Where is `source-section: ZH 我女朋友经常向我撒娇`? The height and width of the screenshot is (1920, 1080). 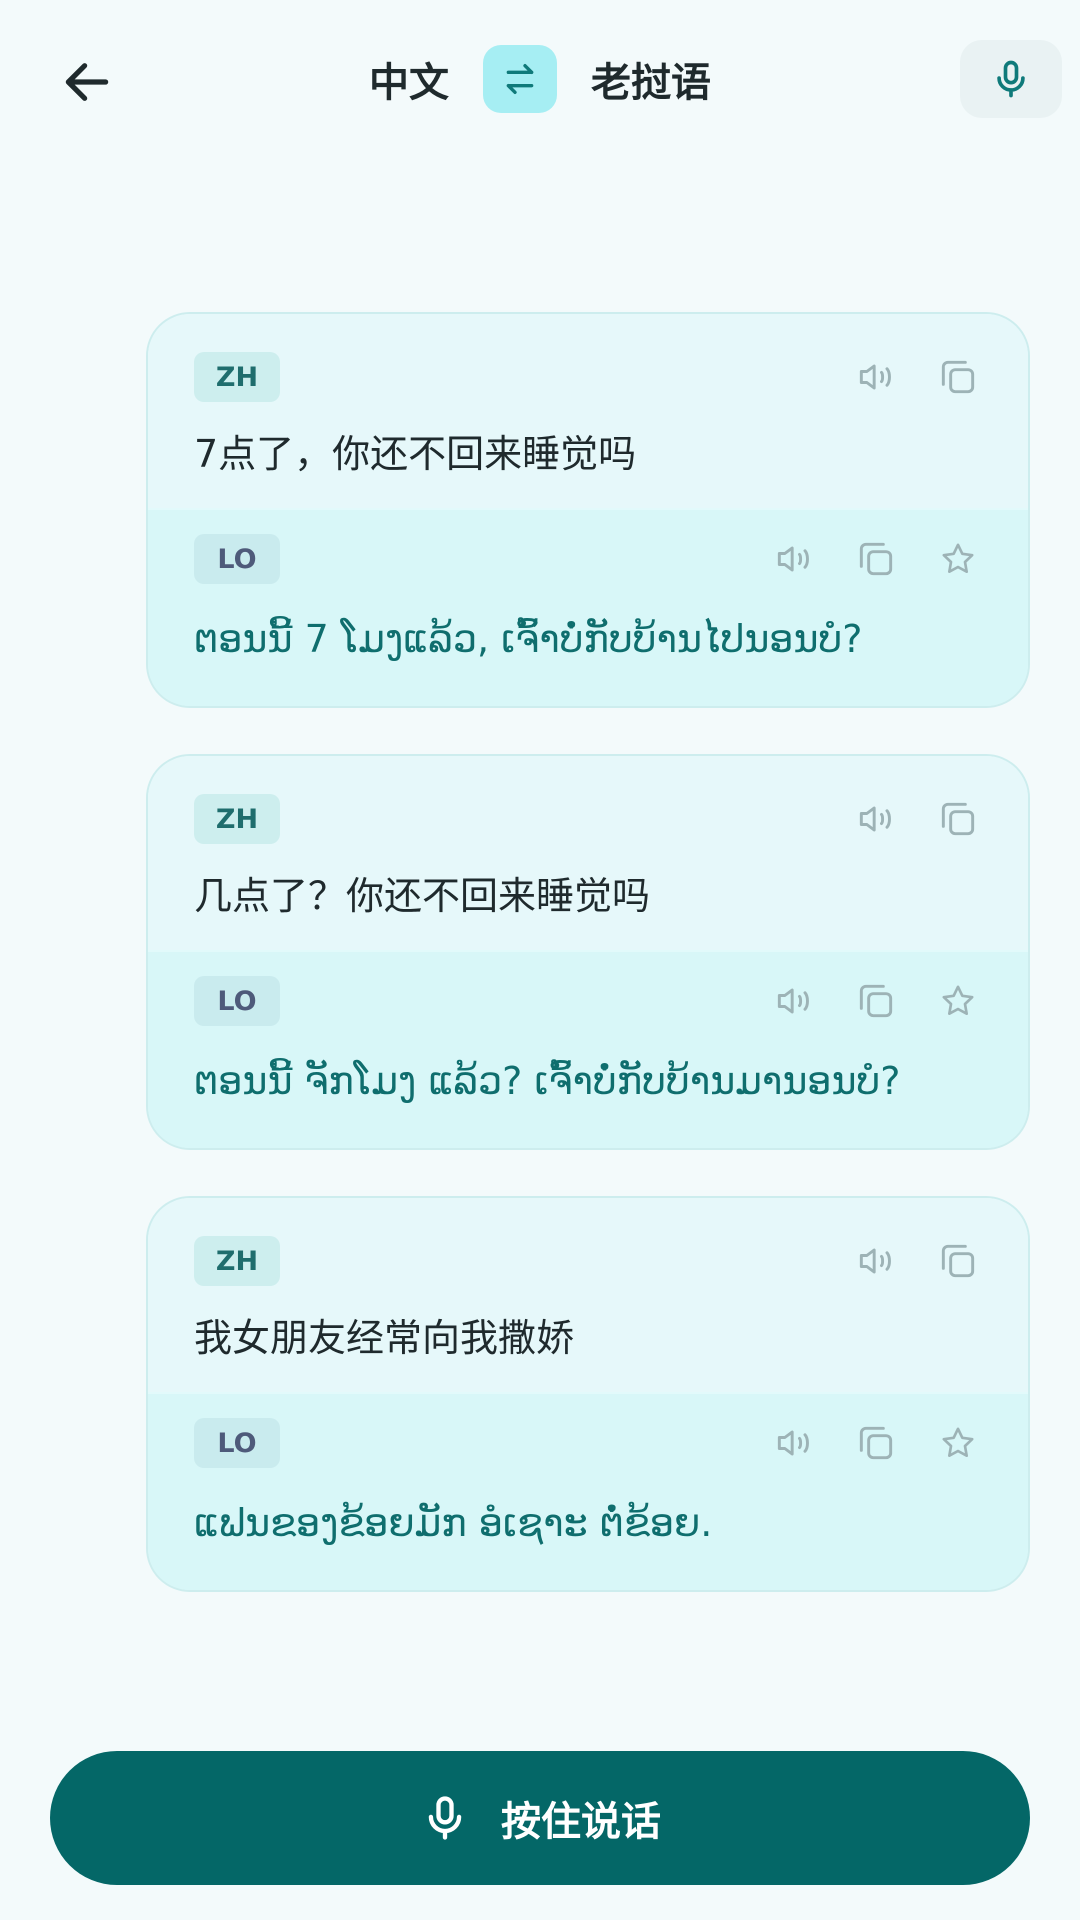
source-section: ZH 我女朋友经常向我撒娇 is located at coordinates (588, 1295).